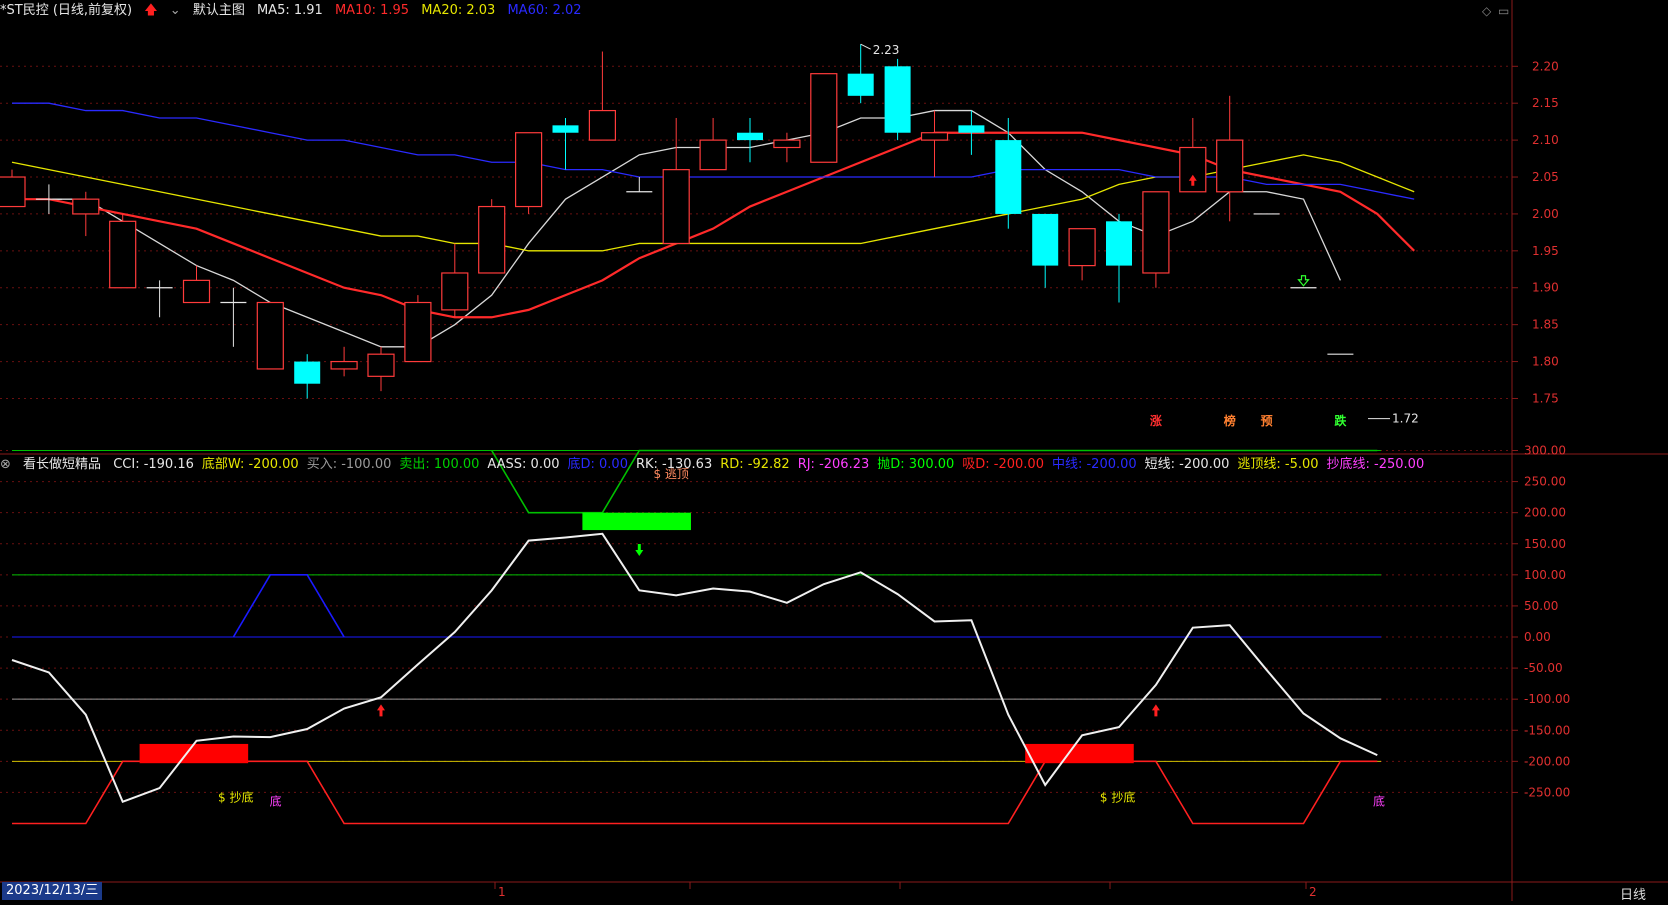  What do you see at coordinates (1503, 11) in the screenshot?
I see `collapse-icon: ▭` at bounding box center [1503, 11].